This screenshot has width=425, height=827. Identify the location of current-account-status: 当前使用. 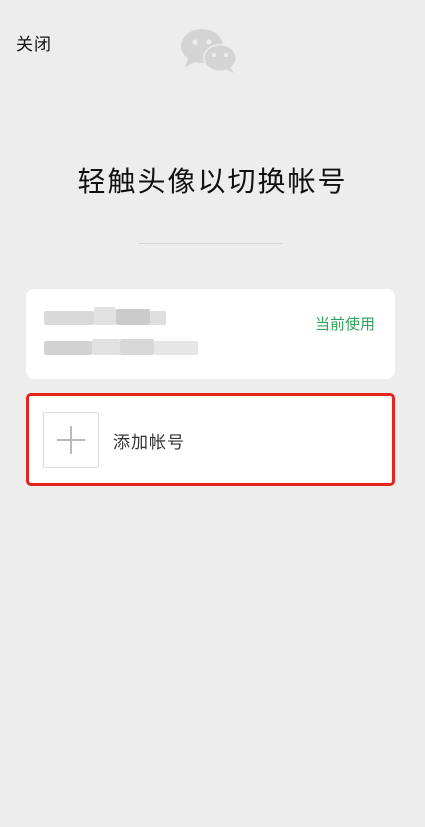
(344, 324).